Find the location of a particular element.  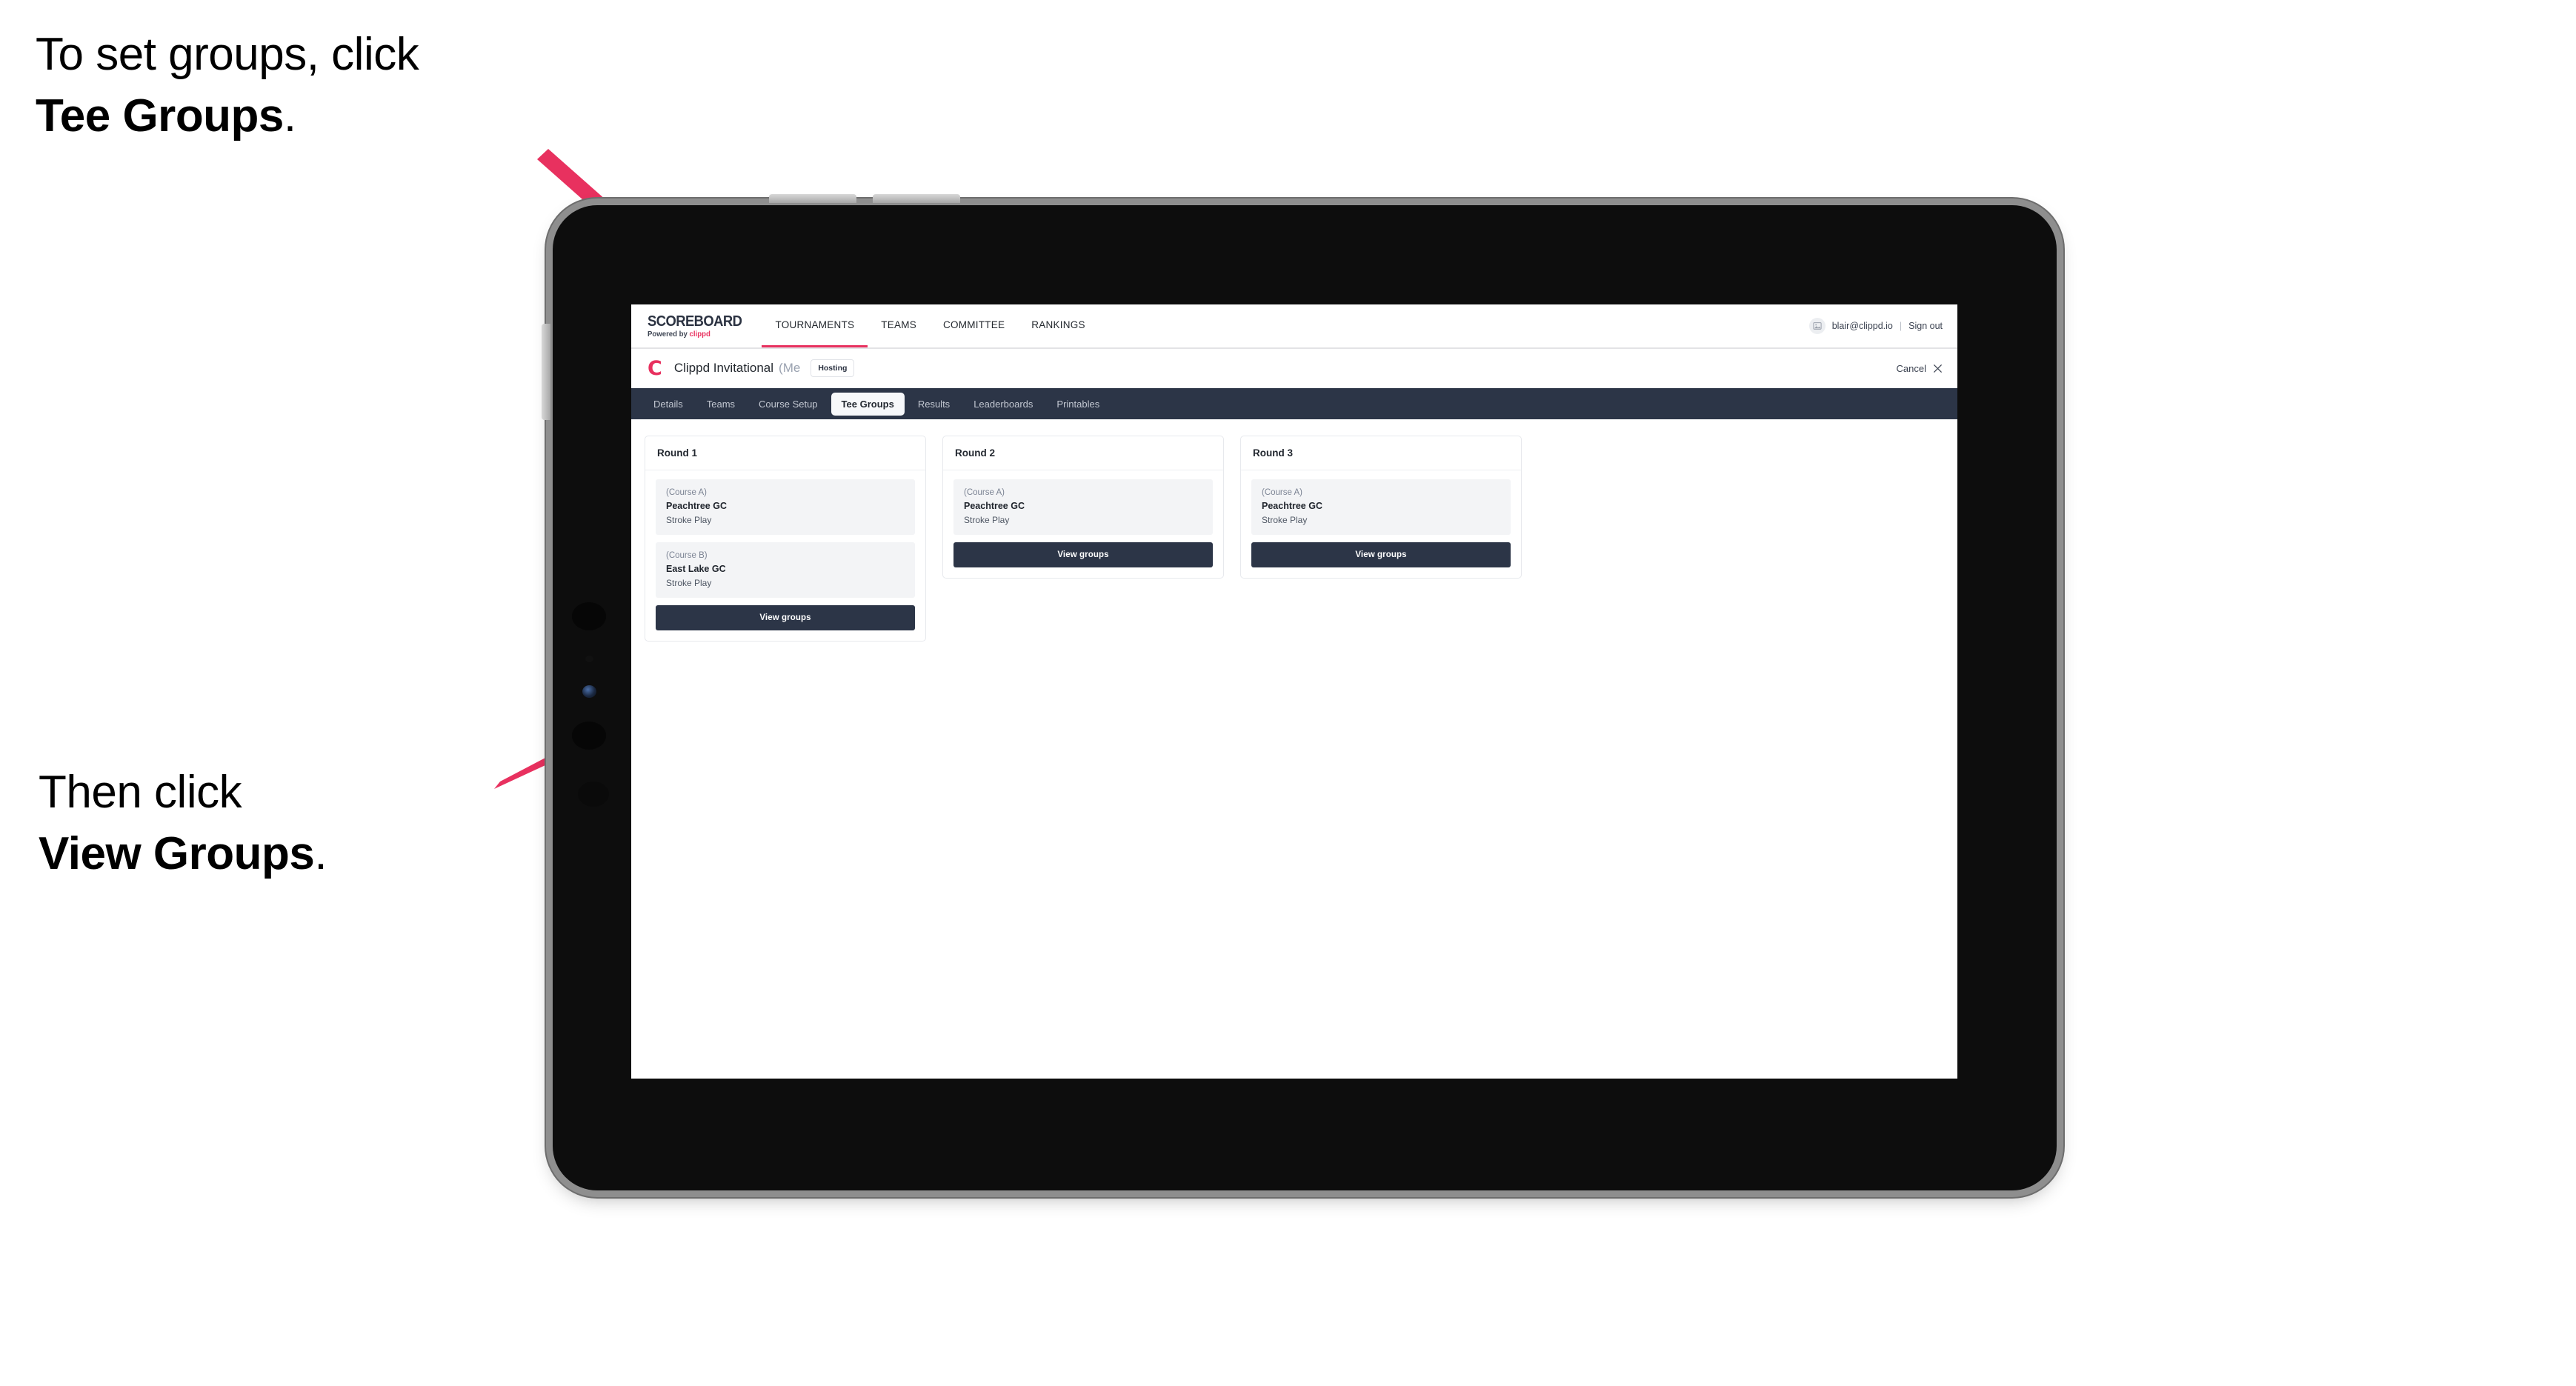

tab-printables: Printables is located at coordinates (1078, 404).